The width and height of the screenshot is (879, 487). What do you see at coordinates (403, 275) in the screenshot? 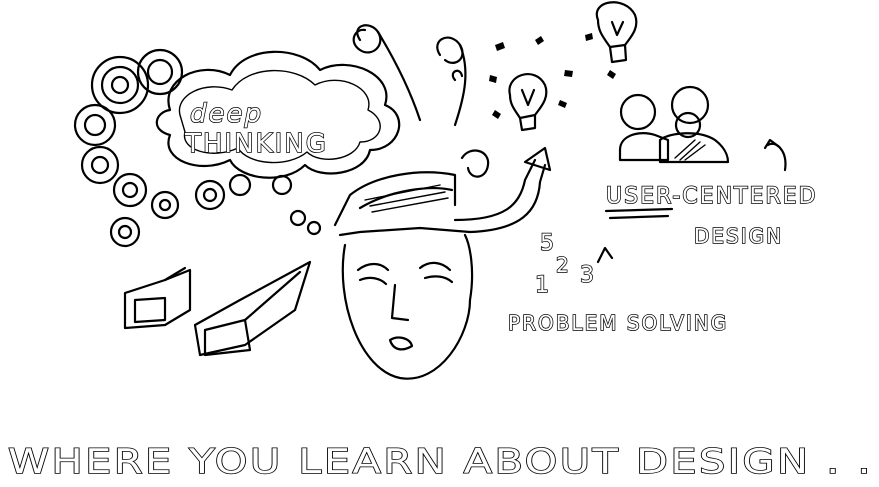
I see `open-head-icon` at bounding box center [403, 275].